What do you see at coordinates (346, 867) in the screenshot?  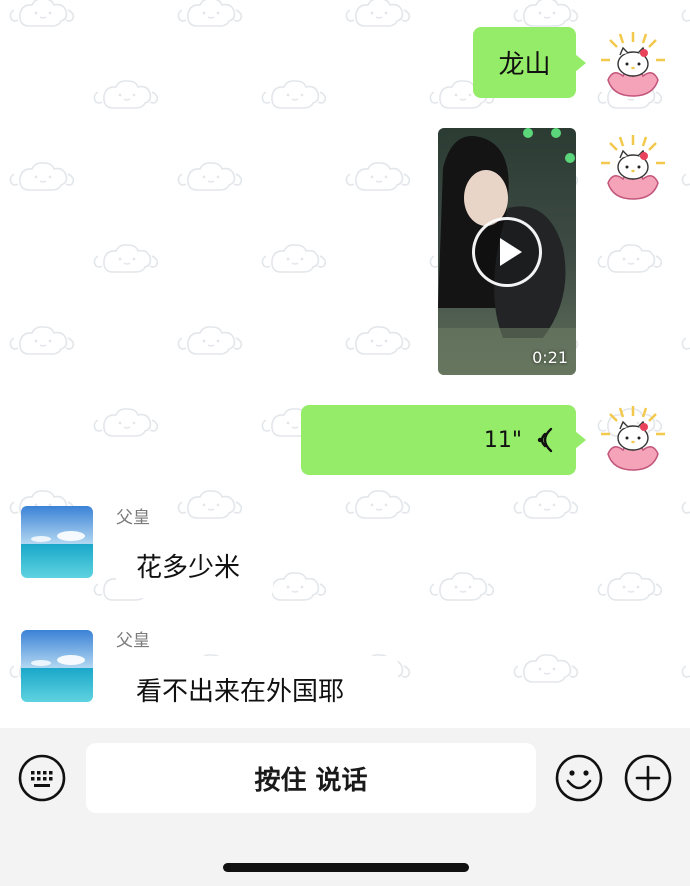 I see `home-indicator` at bounding box center [346, 867].